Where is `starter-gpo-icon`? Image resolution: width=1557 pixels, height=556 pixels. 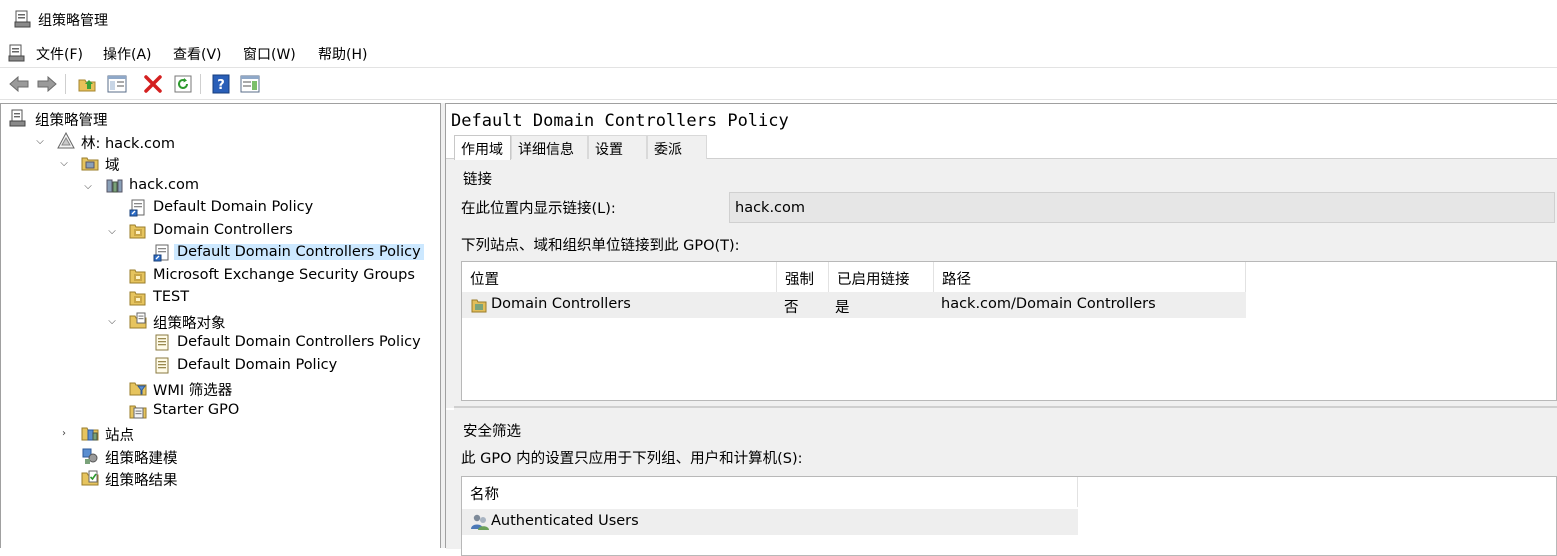
starter-gpo-icon is located at coordinates (138, 412).